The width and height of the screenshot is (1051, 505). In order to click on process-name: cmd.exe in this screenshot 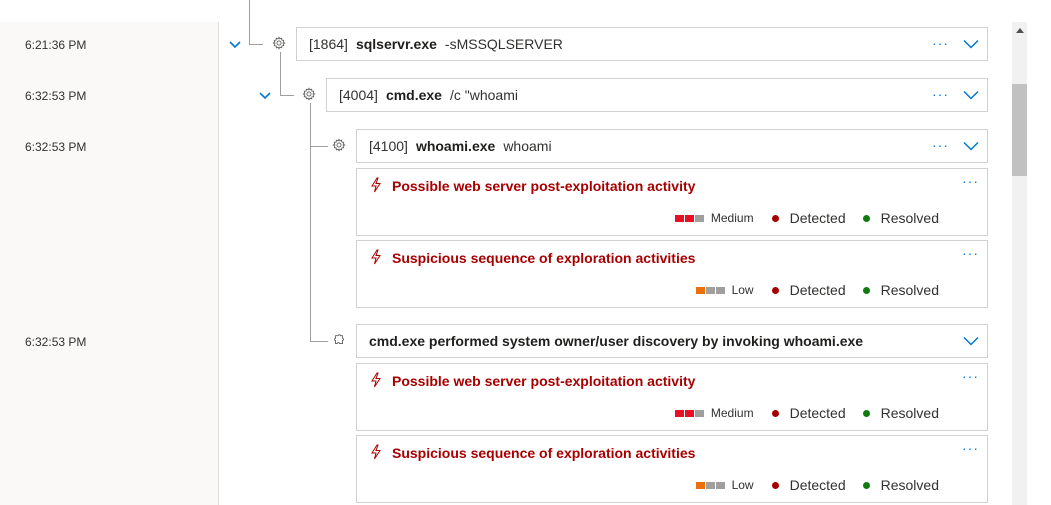, I will do `click(413, 95)`.